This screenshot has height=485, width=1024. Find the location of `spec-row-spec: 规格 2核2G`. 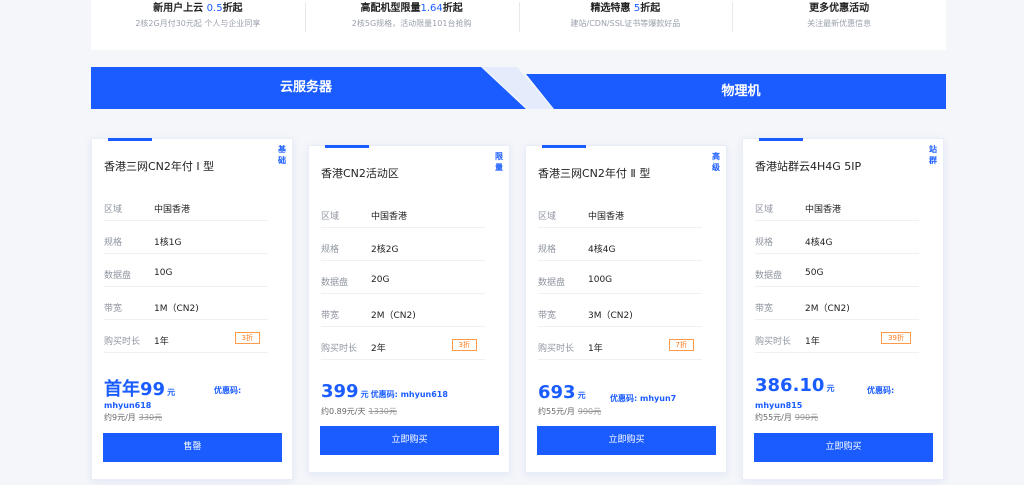

spec-row-spec: 规格 2核2G is located at coordinates (403, 250).